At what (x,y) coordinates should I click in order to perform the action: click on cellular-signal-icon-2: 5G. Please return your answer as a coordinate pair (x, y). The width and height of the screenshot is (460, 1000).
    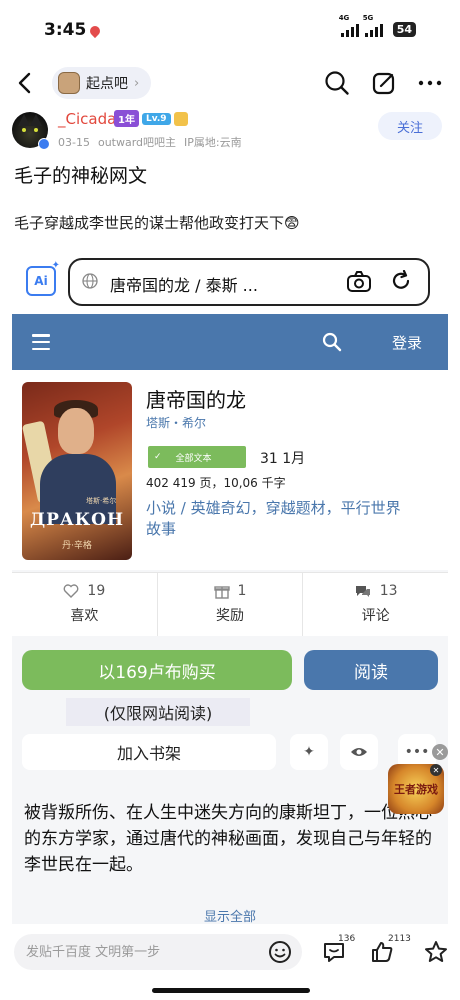
    Looking at the image, I should click on (373, 25).